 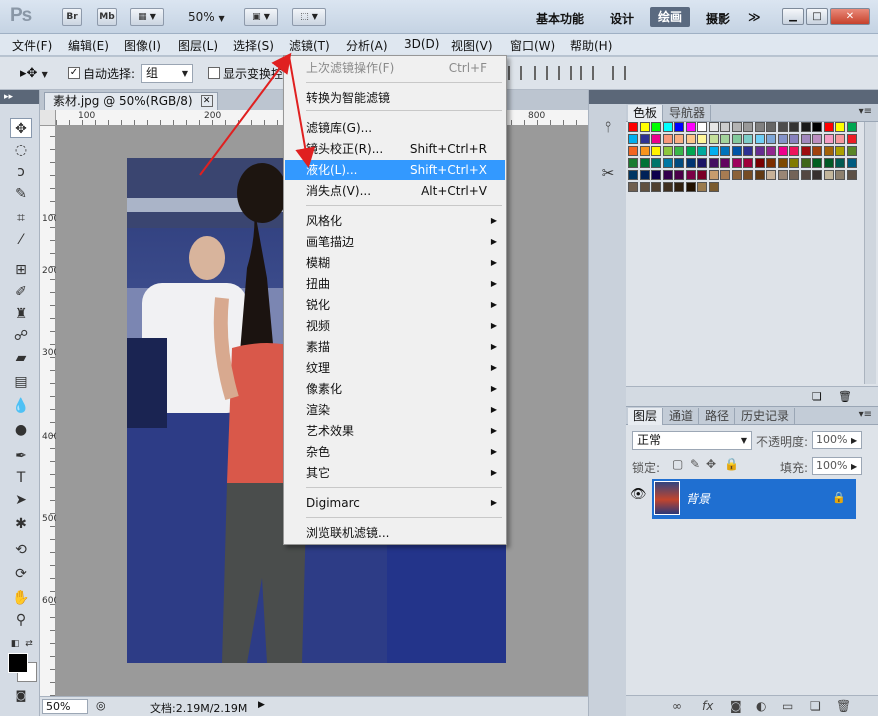 What do you see at coordinates (752, 97) in the screenshot?
I see `panel-grip` at bounding box center [752, 97].